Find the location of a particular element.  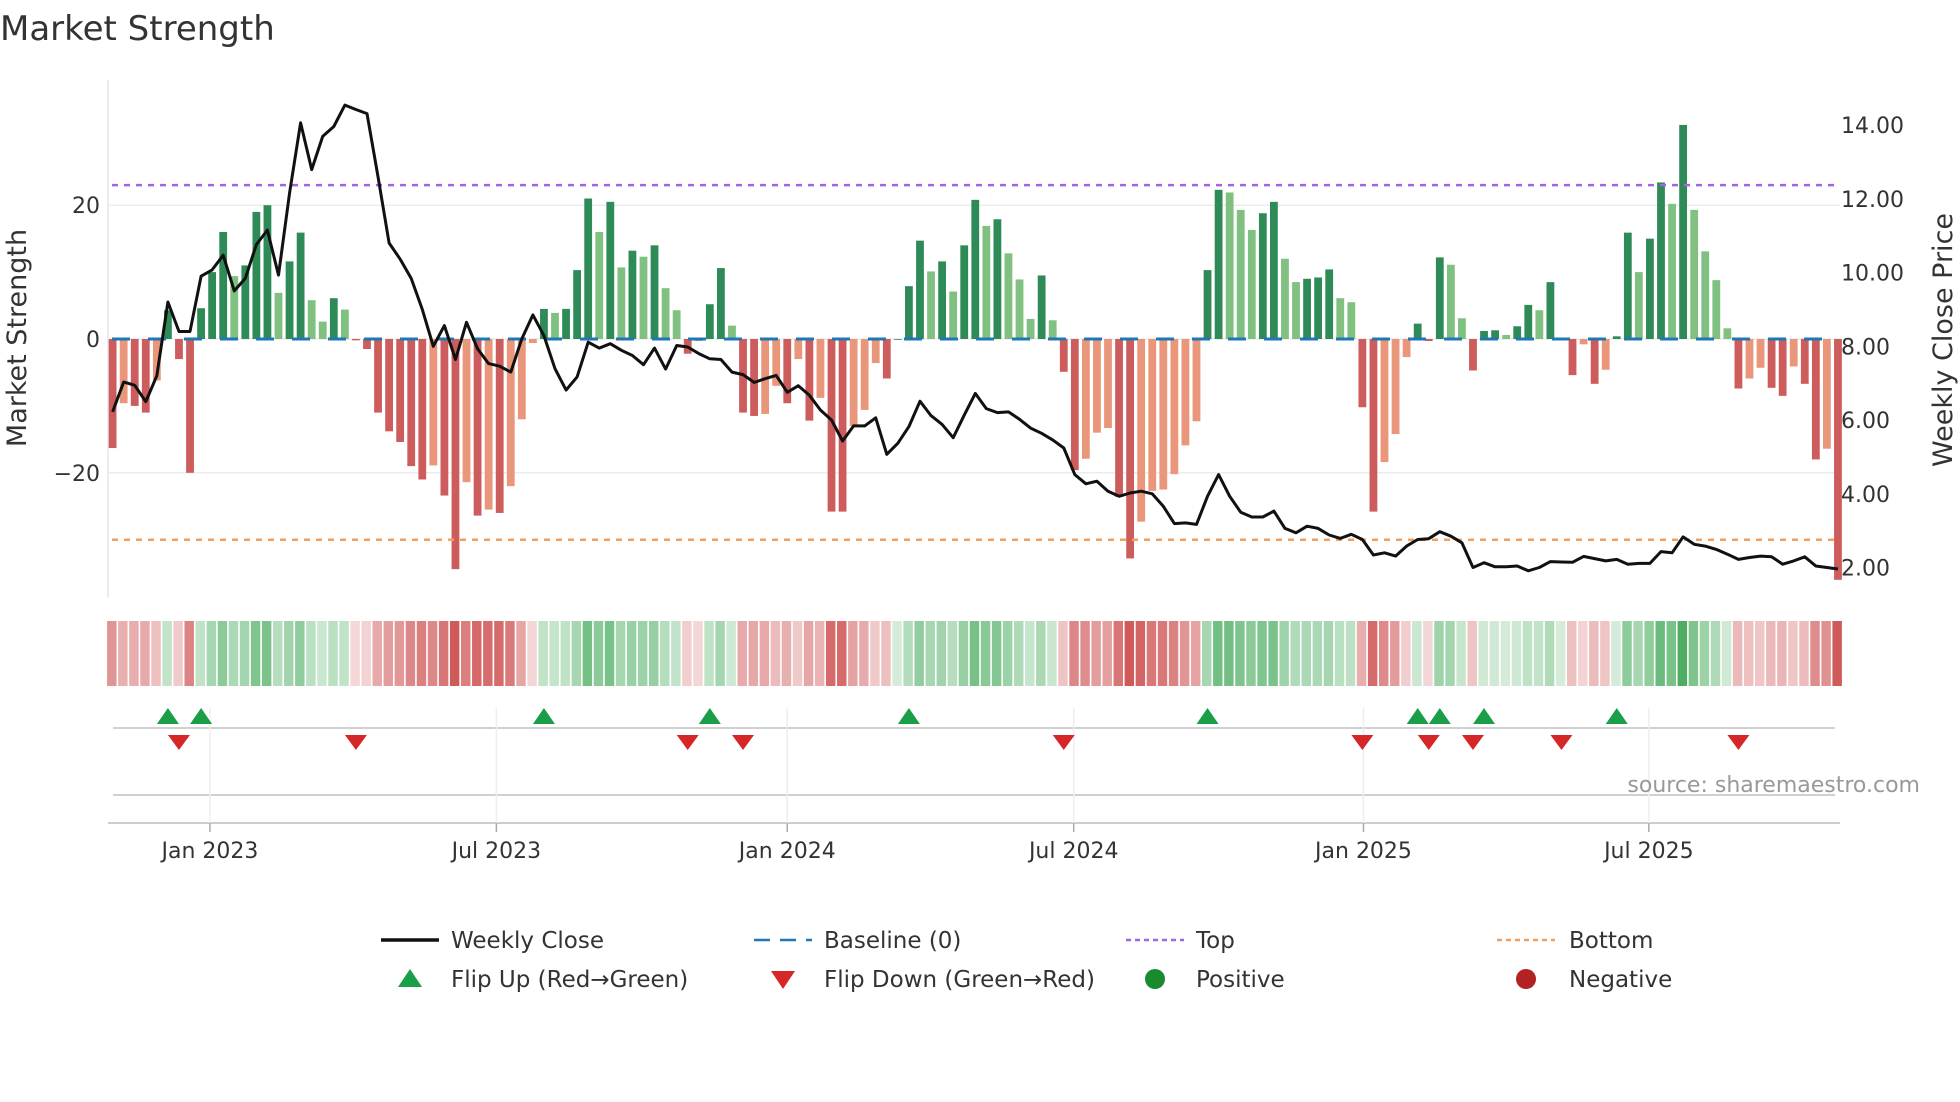

y2-tick-label: 4.00 is located at coordinates (1865, 495).